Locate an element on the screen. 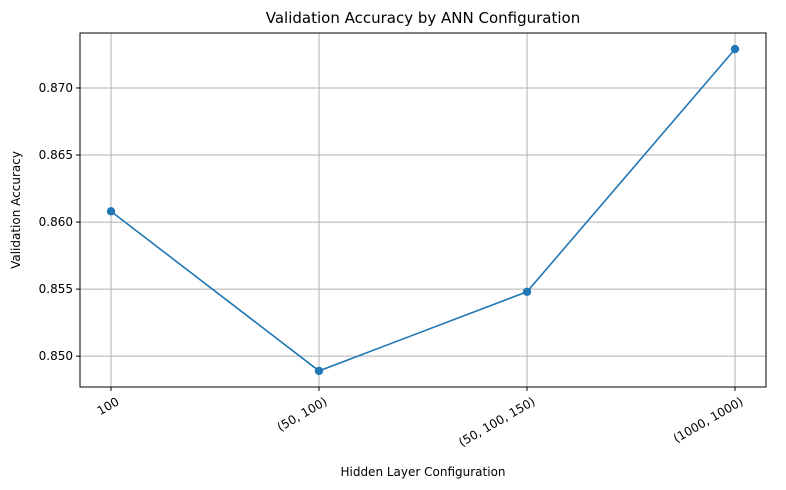 This screenshot has height=490, width=786. y-tick-label: 0.860 is located at coordinates (56, 222).